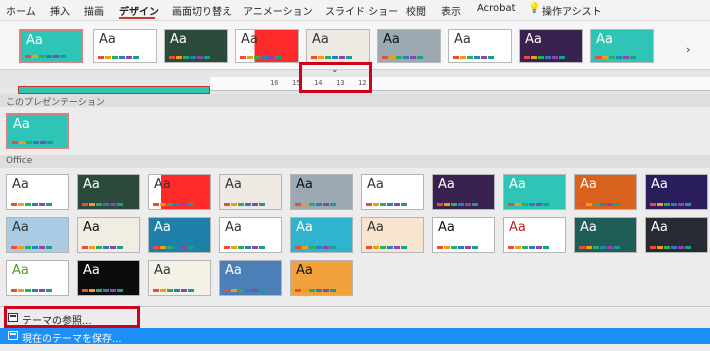 The width and height of the screenshot is (710, 351). Describe the element at coordinates (37, 131) in the screenshot. I see `theme-thumb-current: Aa` at that location.